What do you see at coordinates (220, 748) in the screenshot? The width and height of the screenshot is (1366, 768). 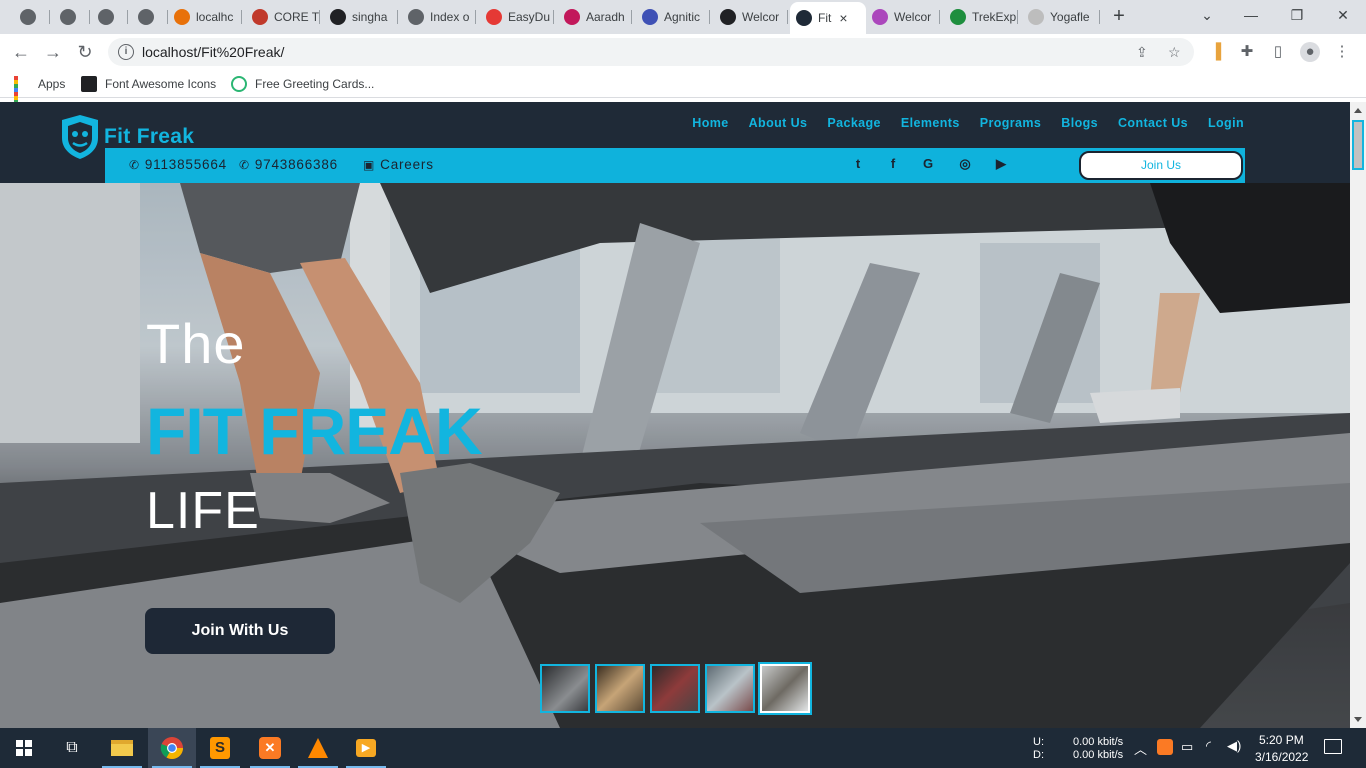 I see `sublime-text-icon: S` at bounding box center [220, 748].